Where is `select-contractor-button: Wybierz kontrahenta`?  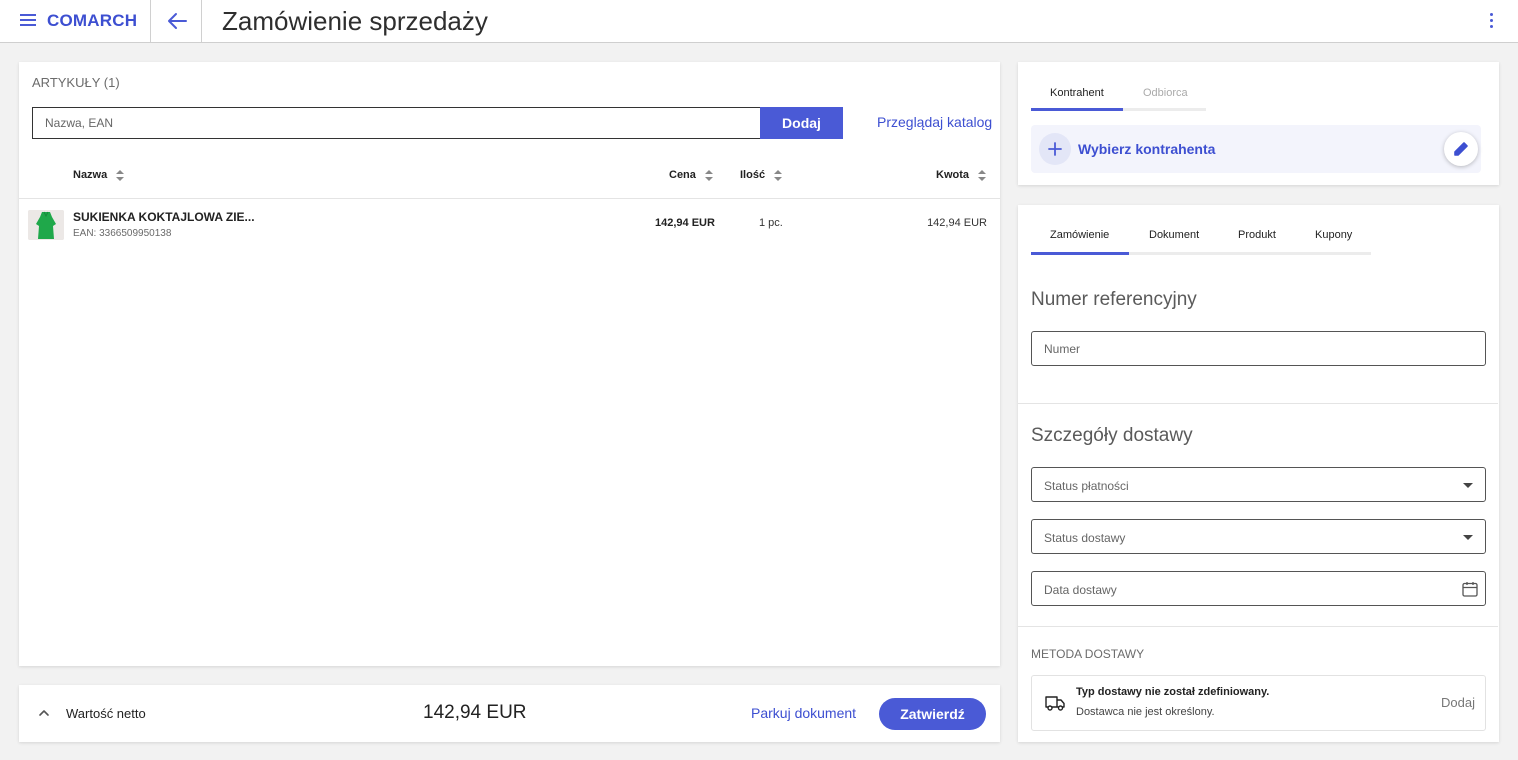
select-contractor-button: Wybierz kontrahenta is located at coordinates (1256, 149).